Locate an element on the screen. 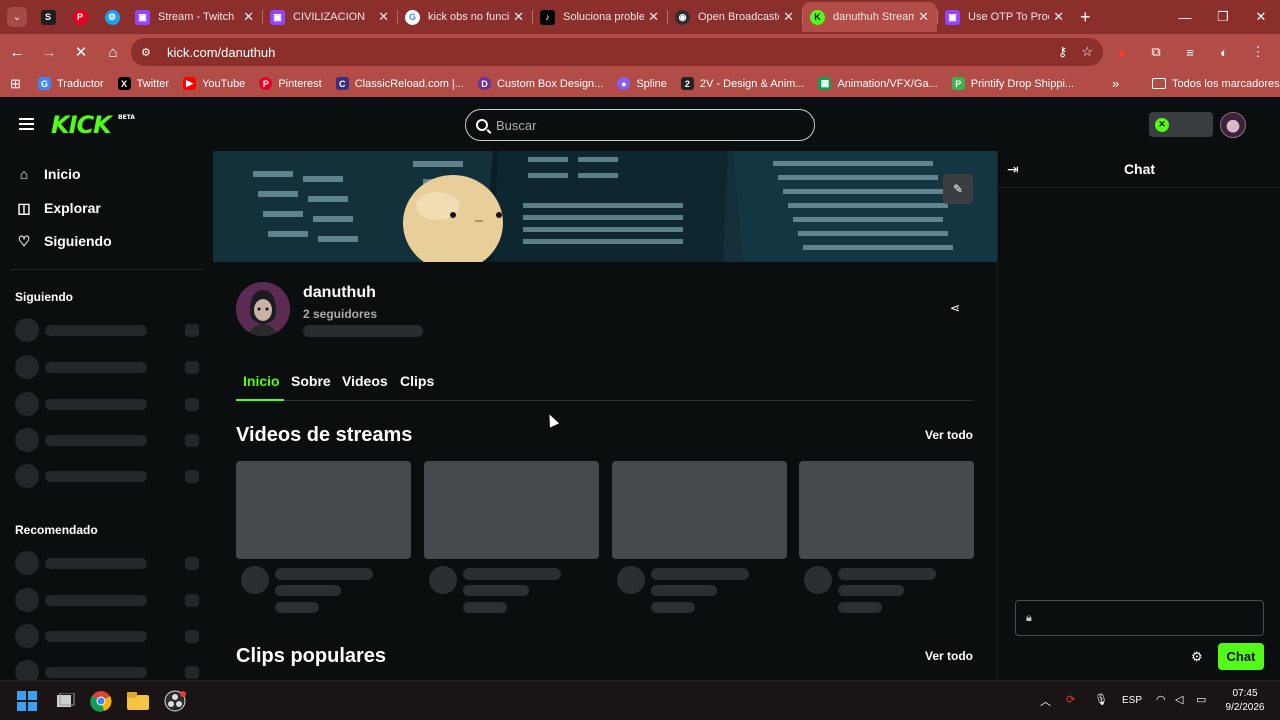 The width and height of the screenshot is (1280, 720). channel-avatar is located at coordinates (263, 309).